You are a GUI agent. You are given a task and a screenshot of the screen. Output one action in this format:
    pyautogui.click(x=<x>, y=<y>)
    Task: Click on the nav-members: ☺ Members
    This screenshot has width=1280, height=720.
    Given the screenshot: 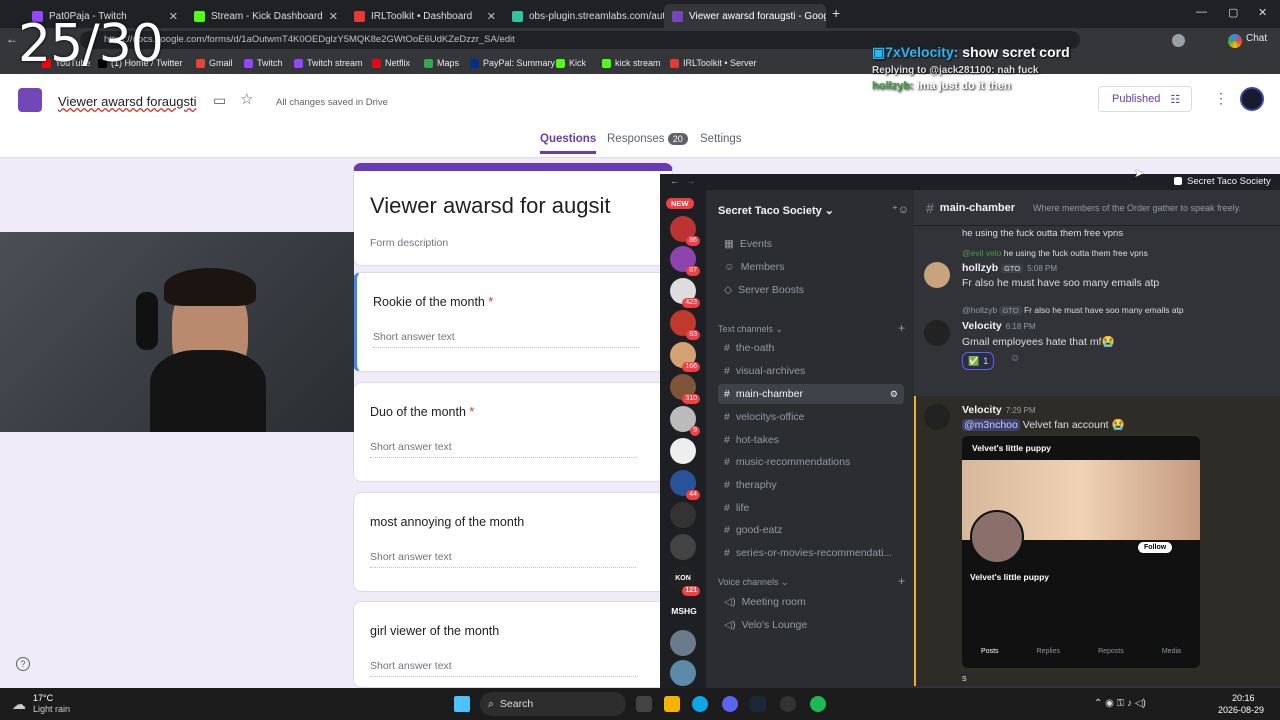 What is the action you would take?
    pyautogui.click(x=811, y=267)
    